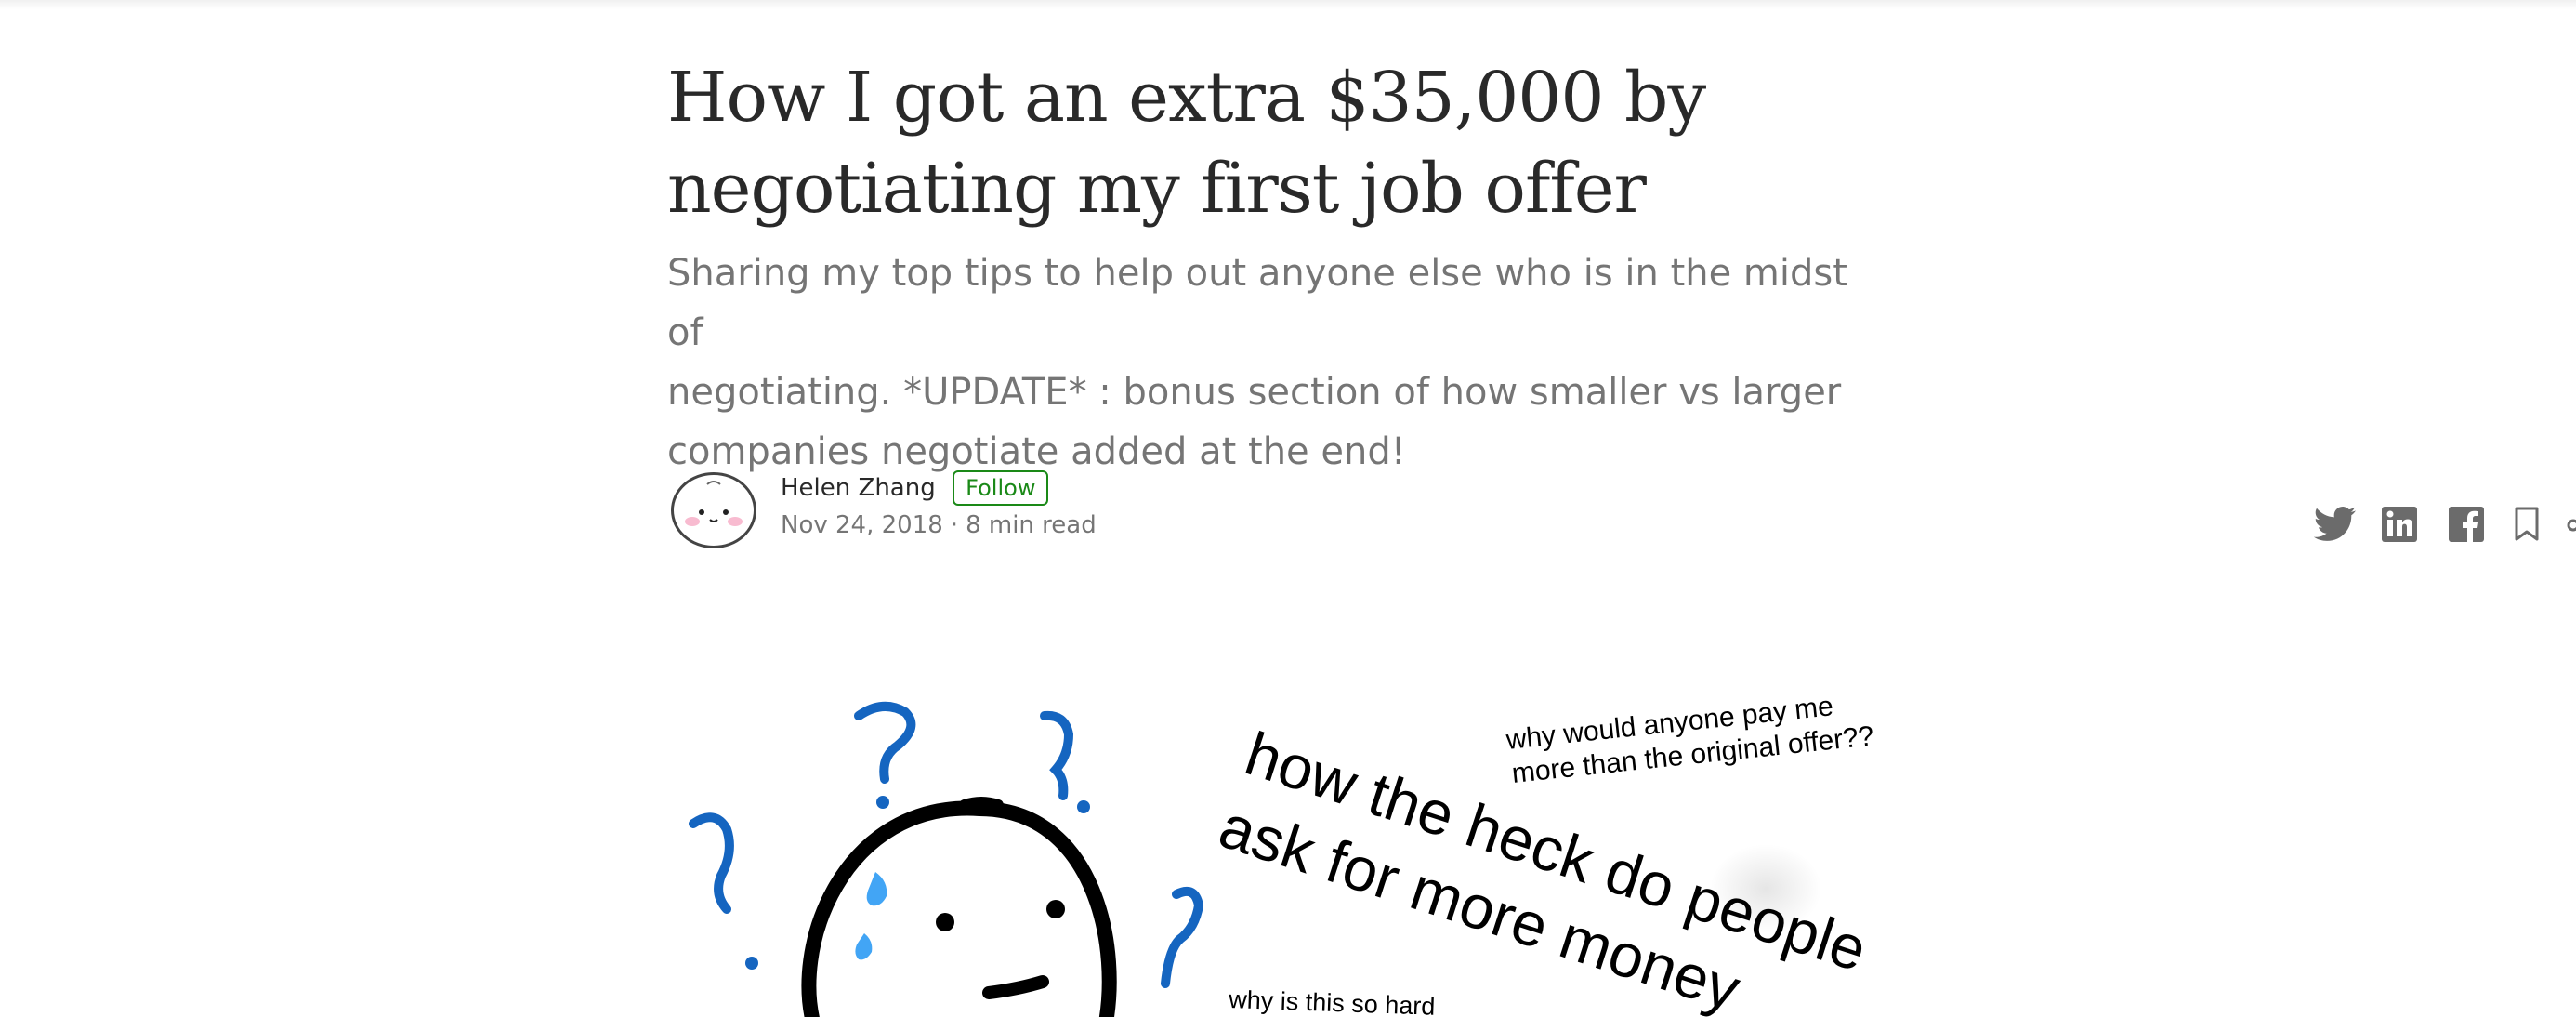  I want to click on worried-face-icon, so click(959, 907).